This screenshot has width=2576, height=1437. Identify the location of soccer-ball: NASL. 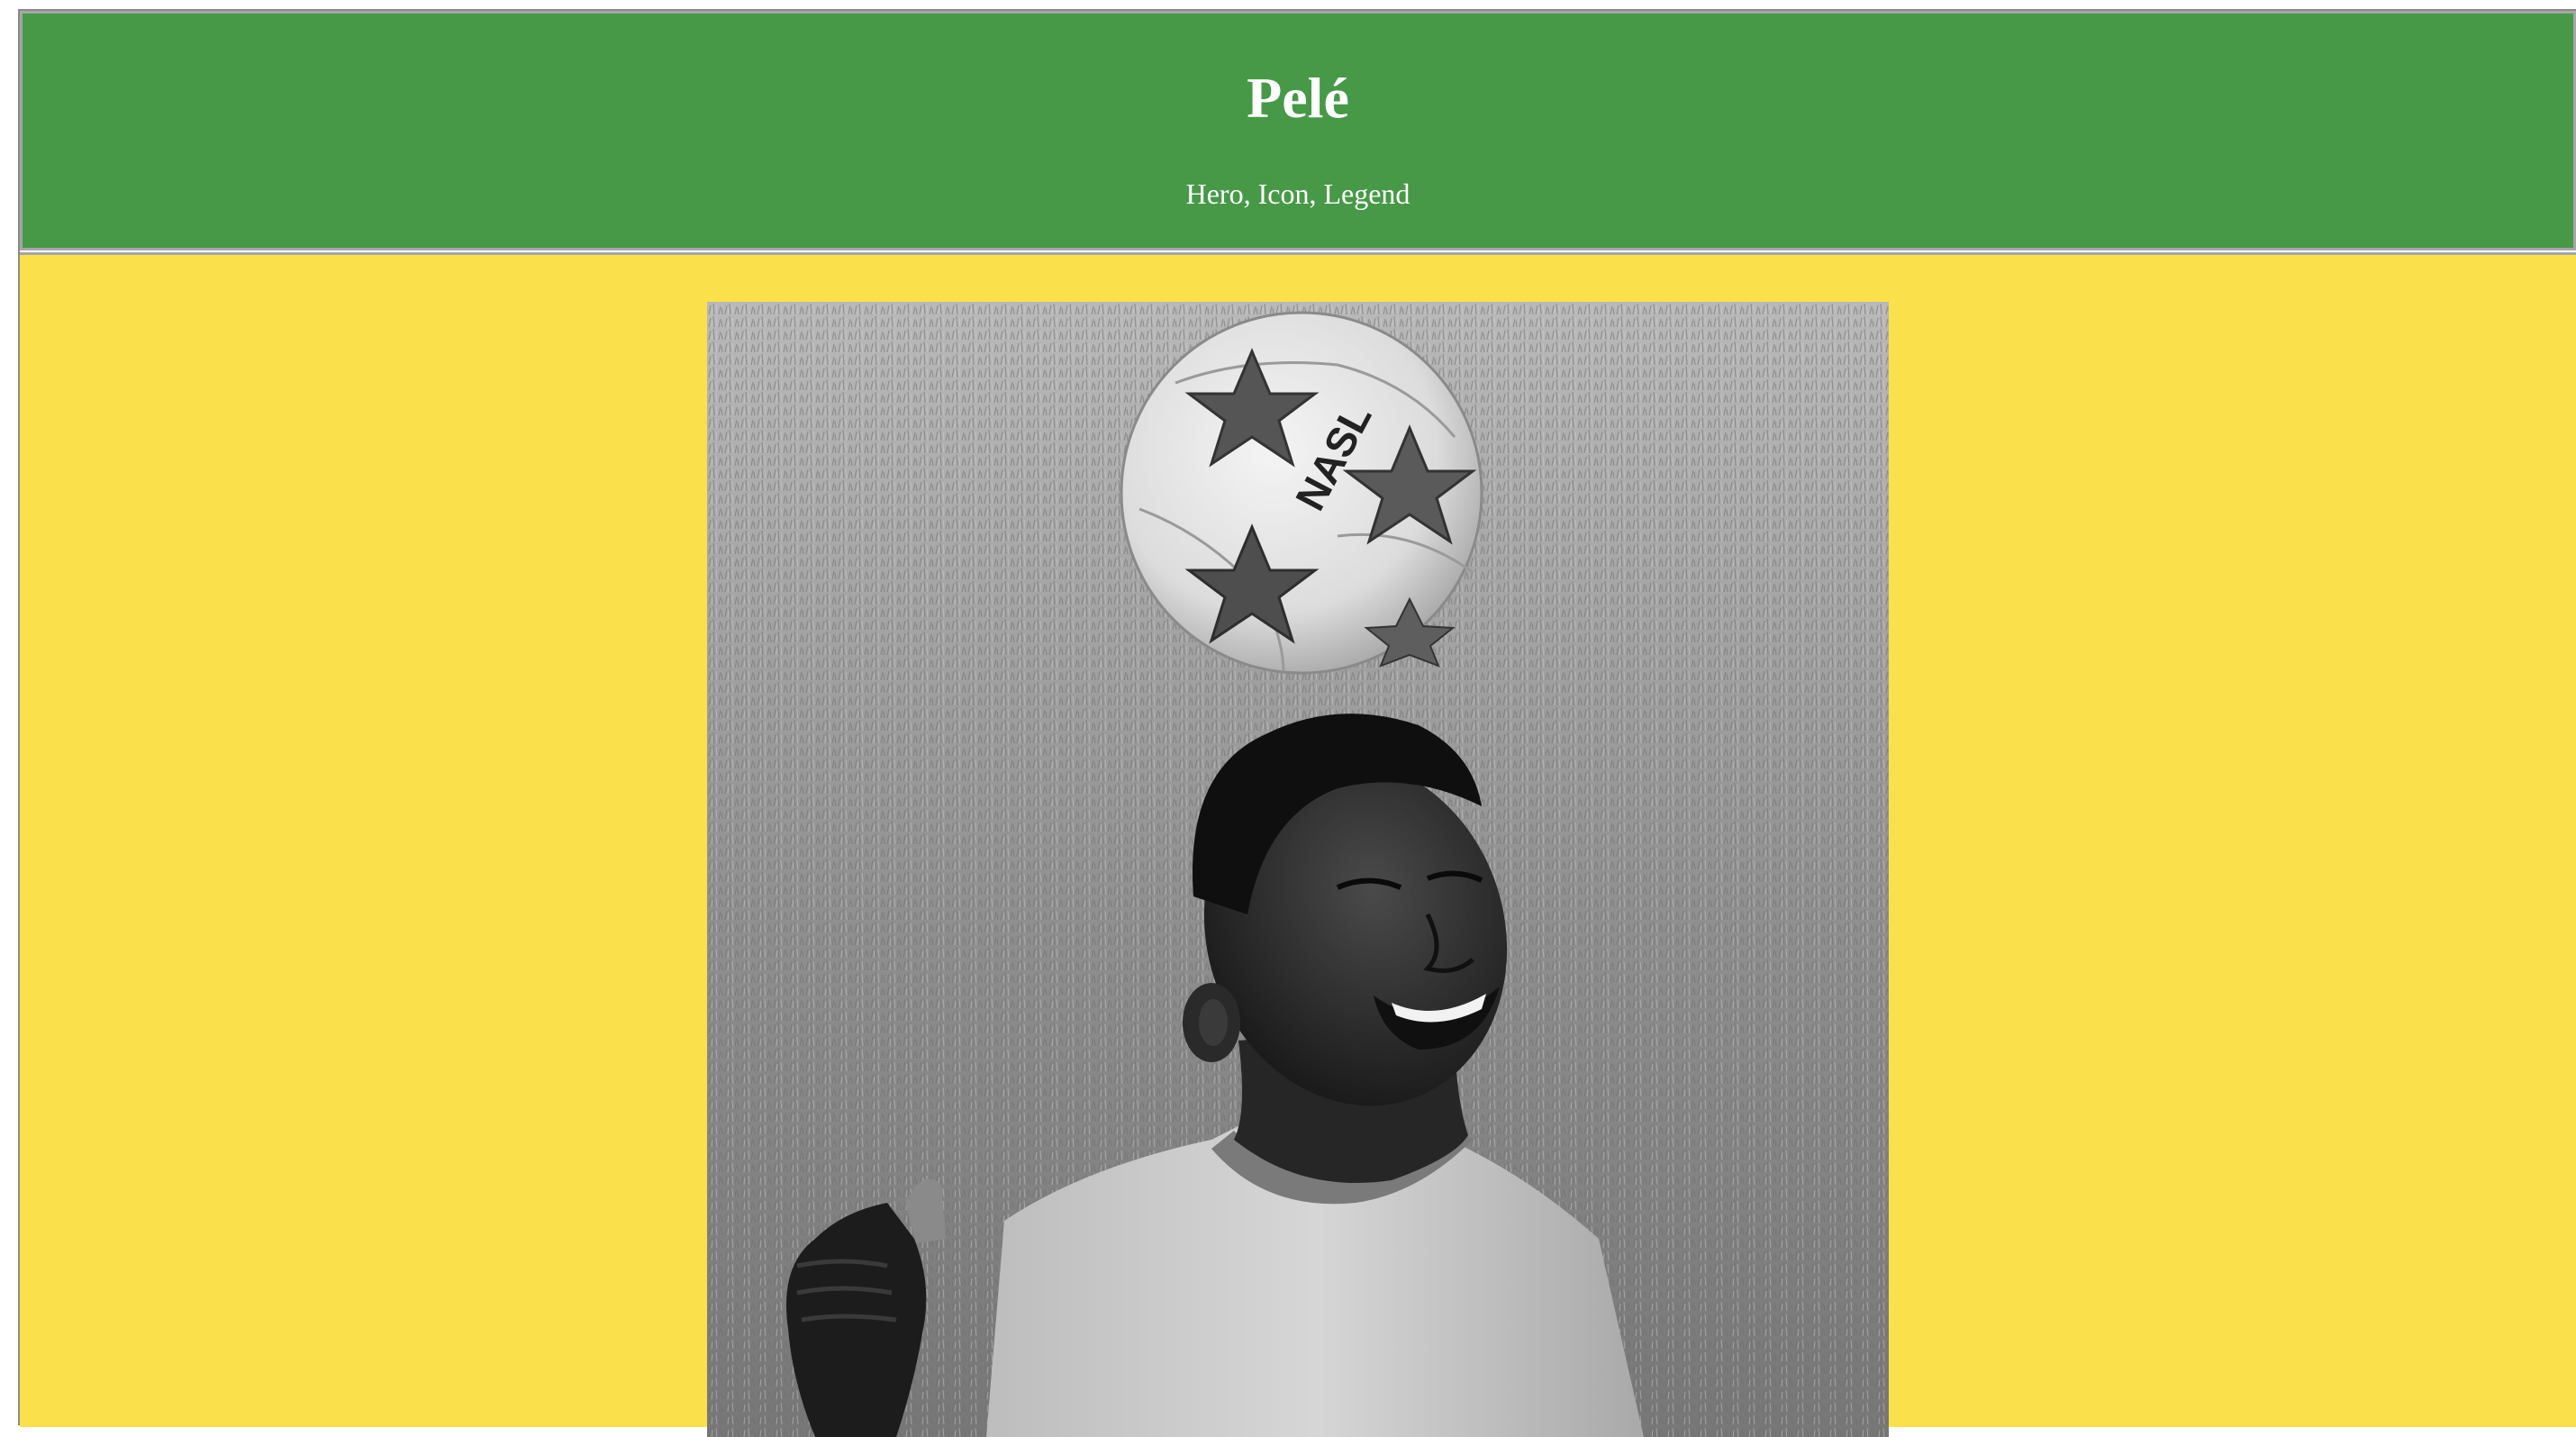
(1301, 493).